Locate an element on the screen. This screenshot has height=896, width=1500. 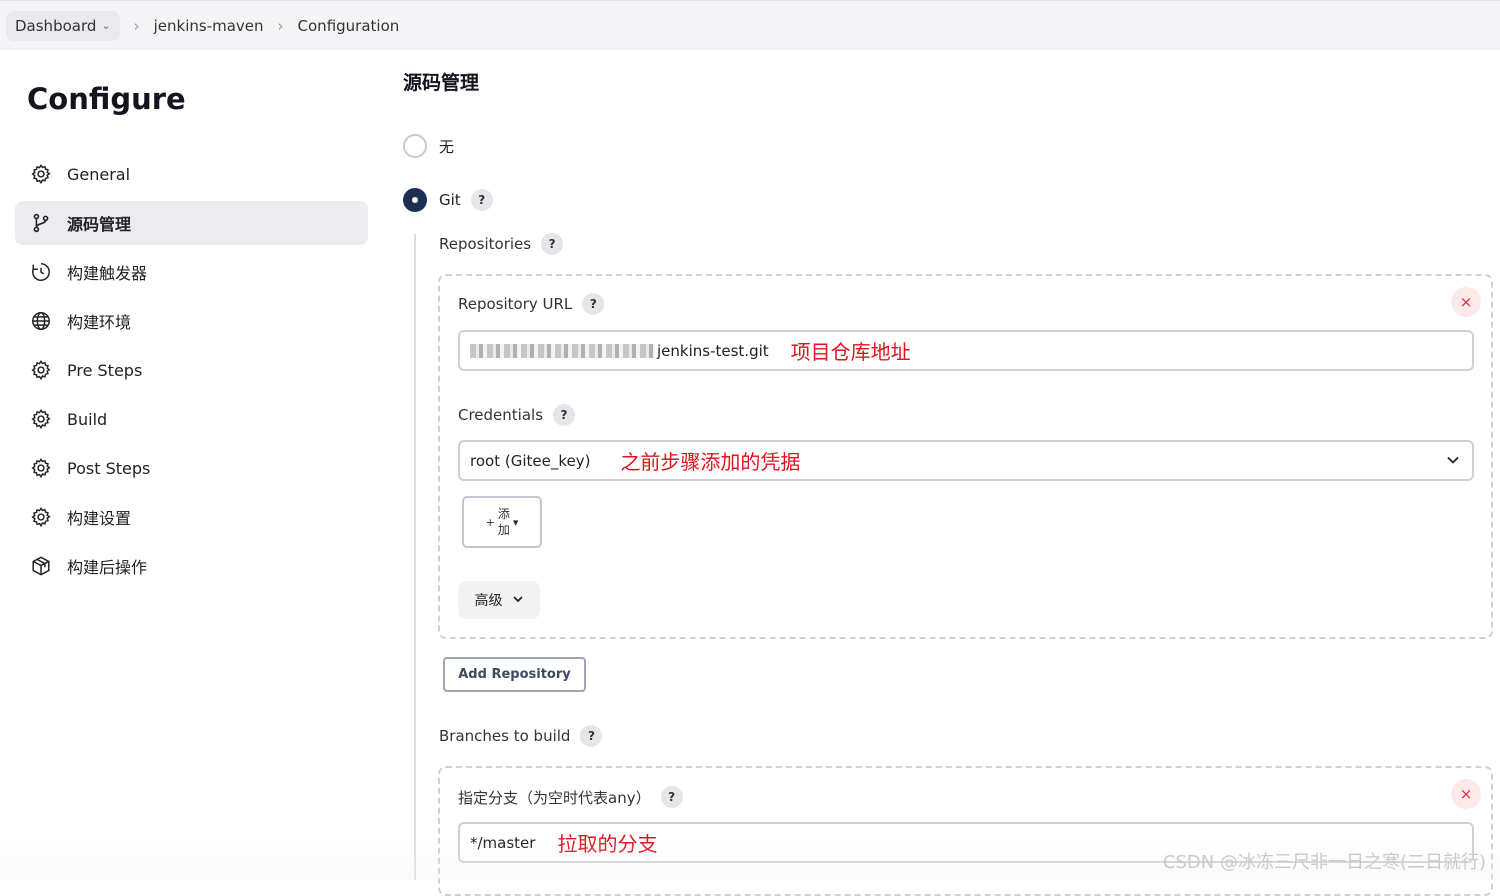
add-label-line2: 加 is located at coordinates (503, 530).